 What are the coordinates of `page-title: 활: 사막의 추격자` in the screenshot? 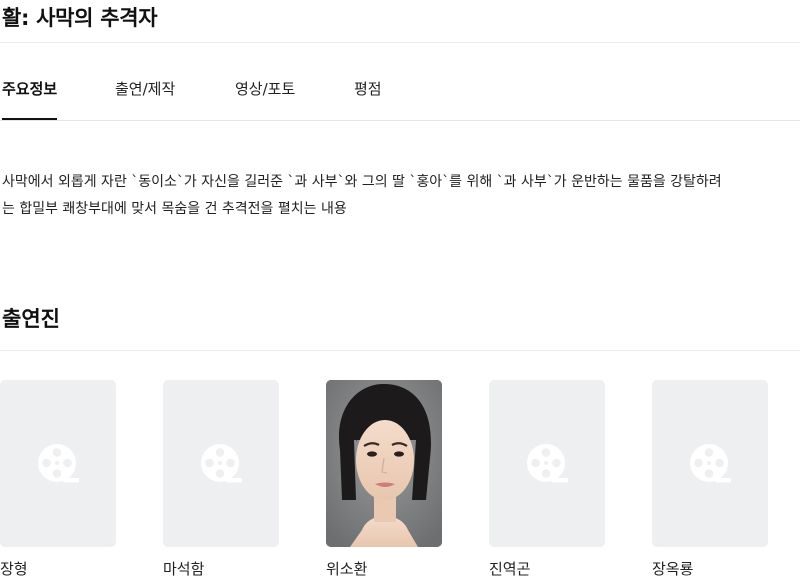 It's located at (80, 18).